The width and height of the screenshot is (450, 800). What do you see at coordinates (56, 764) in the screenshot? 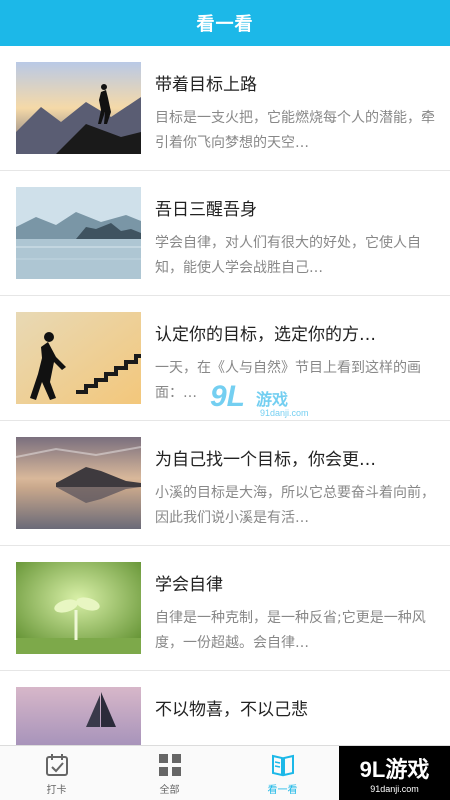
I see `calendar-check-icon` at bounding box center [56, 764].